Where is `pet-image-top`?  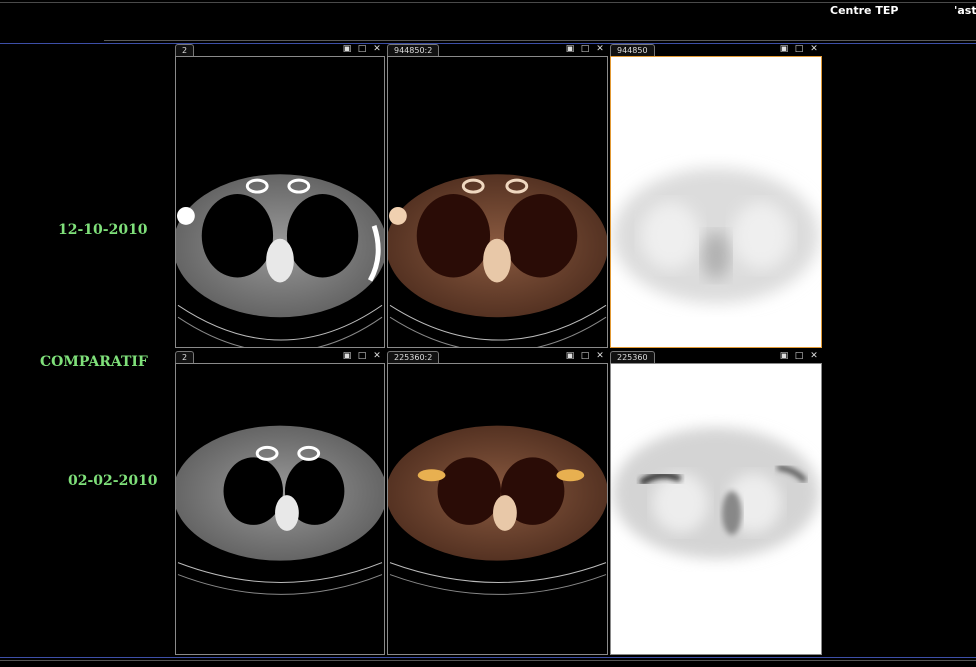 pet-image-top is located at coordinates (716, 202).